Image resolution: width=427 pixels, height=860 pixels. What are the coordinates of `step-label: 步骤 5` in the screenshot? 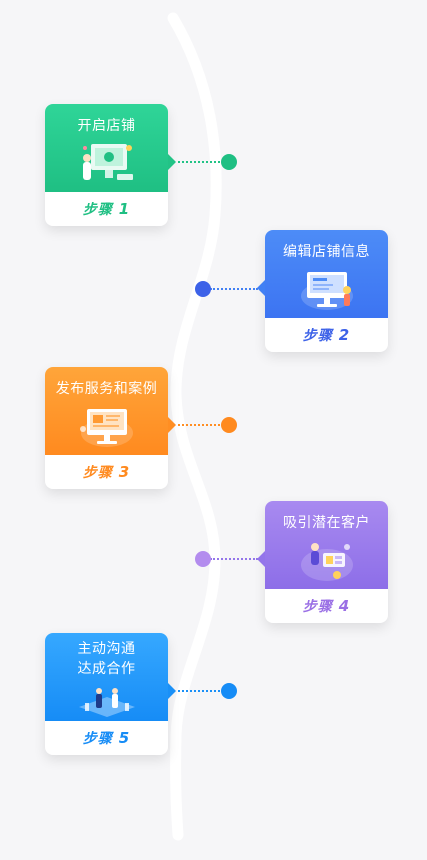 It's located at (106, 738).